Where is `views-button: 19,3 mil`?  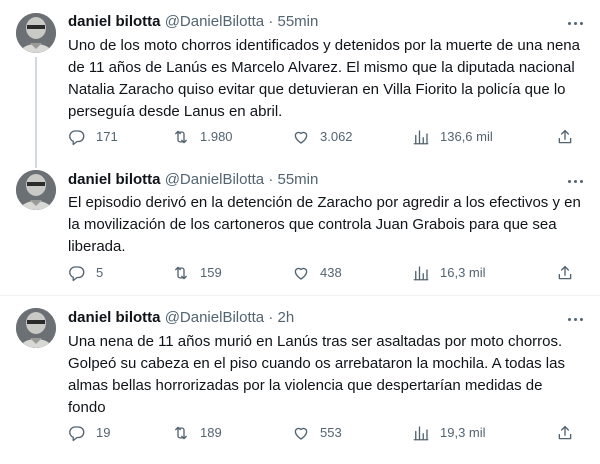
views-button: 19,3 mil is located at coordinates (449, 433).